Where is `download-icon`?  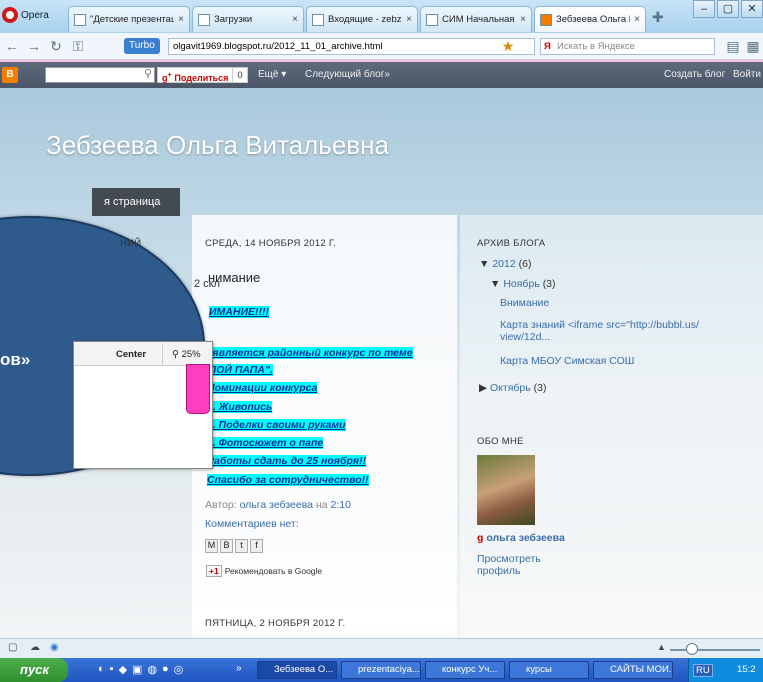 download-icon is located at coordinates (204, 19).